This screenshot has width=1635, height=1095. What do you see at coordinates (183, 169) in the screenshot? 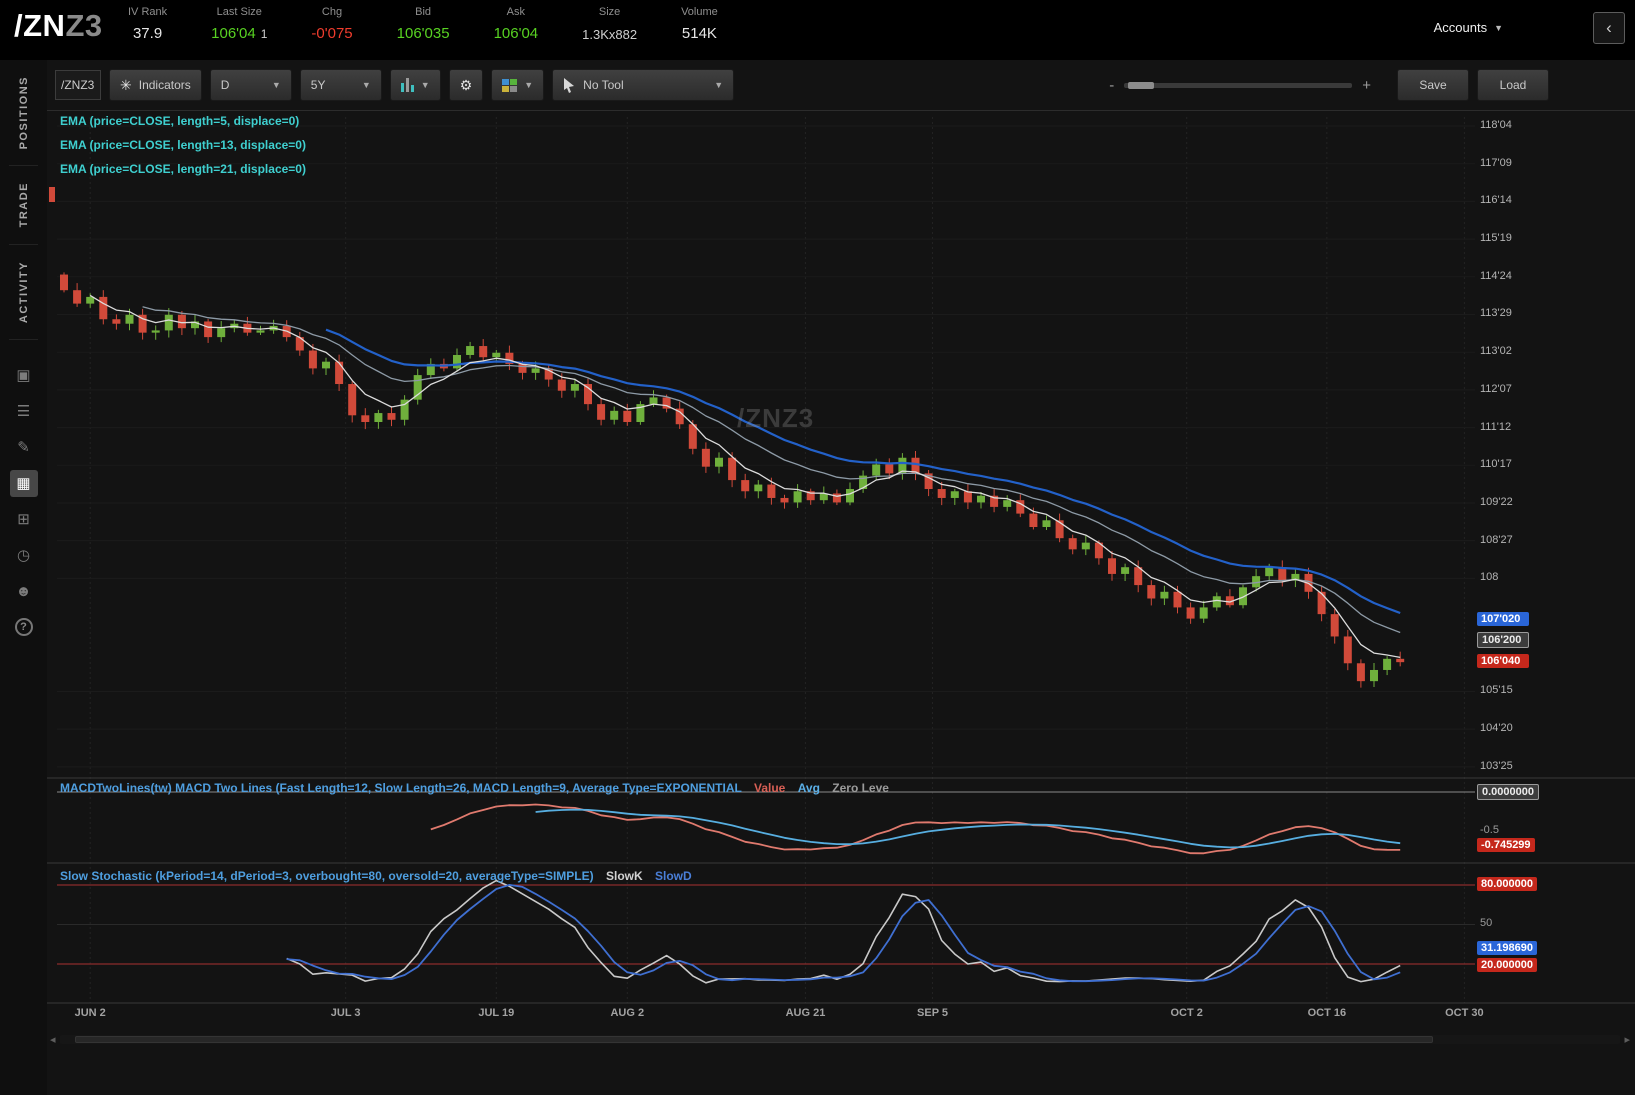
I see `ema21-label: EMA (price=CLOSE, length=21, displace=0)` at bounding box center [183, 169].